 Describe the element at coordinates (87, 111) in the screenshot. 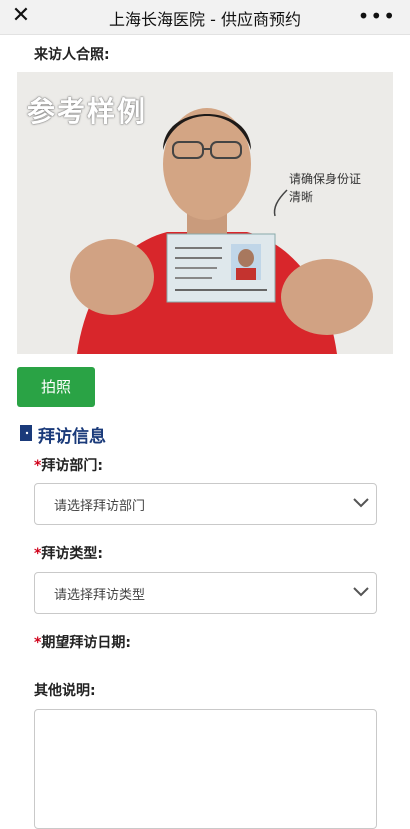

I see `sample-watermark: 参考样例` at that location.